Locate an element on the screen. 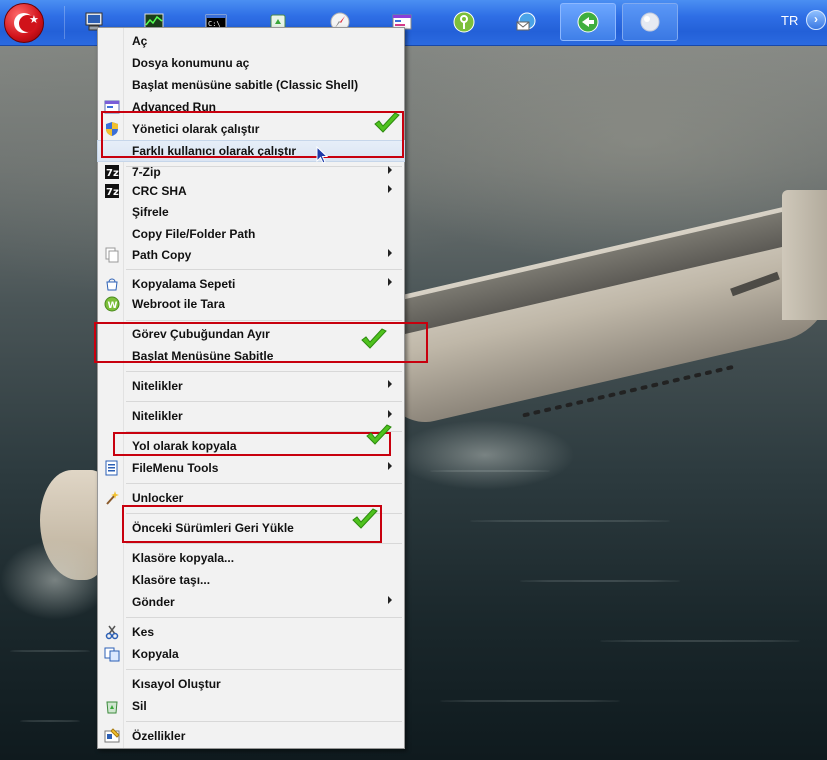 This screenshot has width=827, height=760. basket-icon is located at coordinates (112, 284).